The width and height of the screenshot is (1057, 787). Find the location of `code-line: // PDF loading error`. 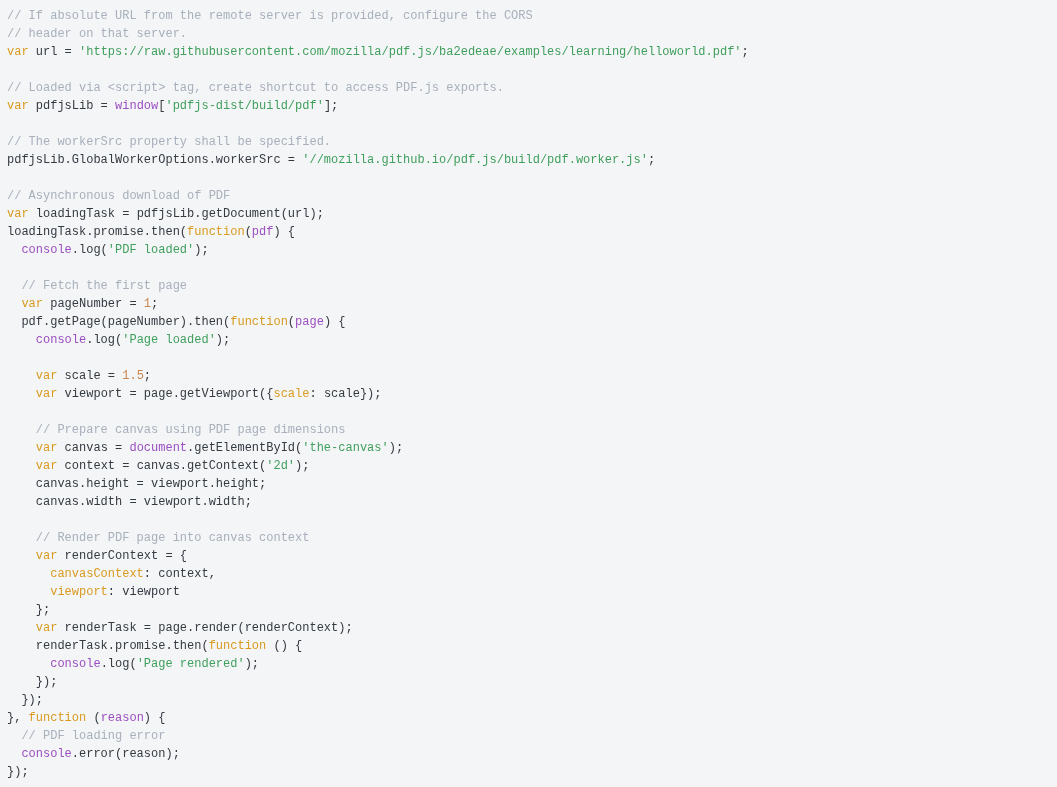

code-line: // PDF loading error is located at coordinates (93, 736).